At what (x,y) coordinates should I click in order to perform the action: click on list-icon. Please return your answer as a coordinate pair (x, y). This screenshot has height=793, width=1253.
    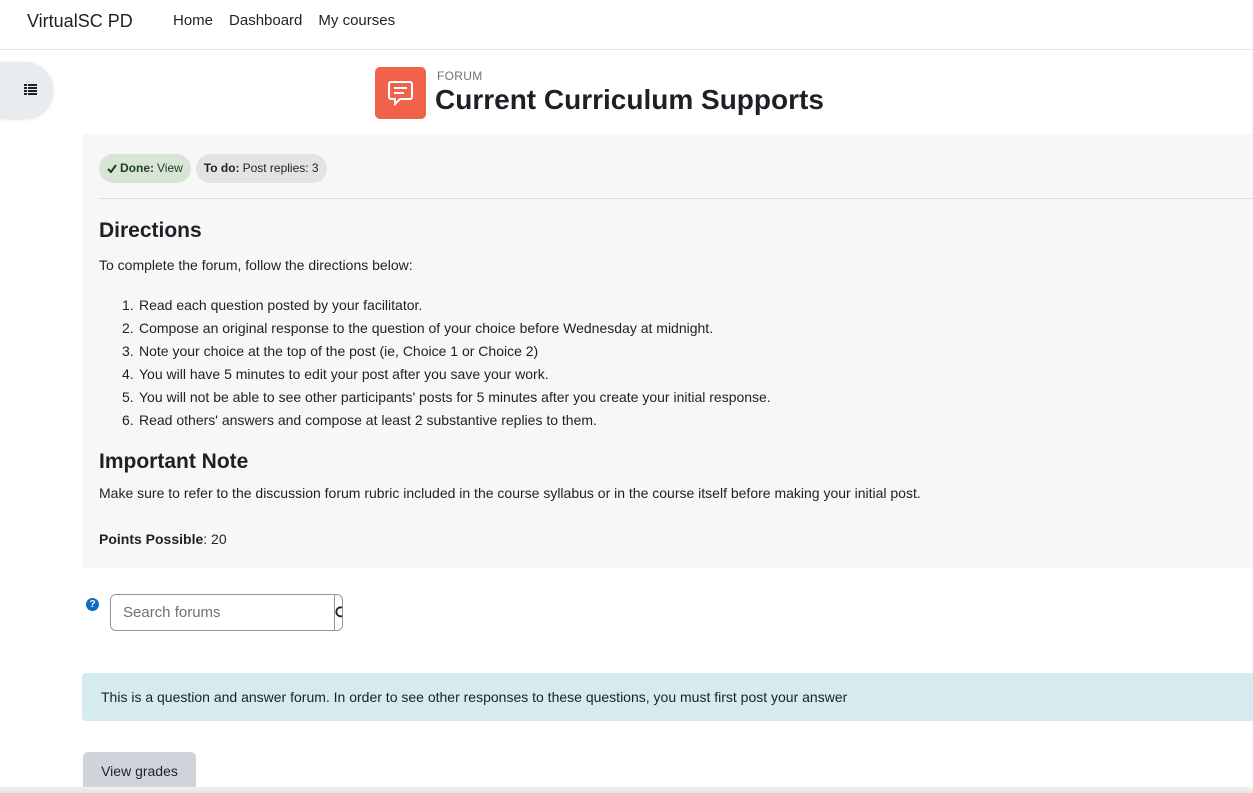
    Looking at the image, I should click on (30, 89).